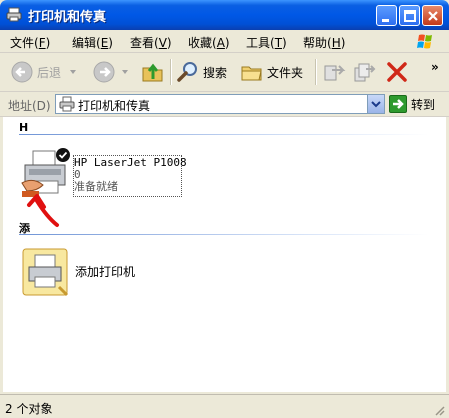 Image resolution: width=449 pixels, height=418 pixels. I want to click on close-icon, so click(433, 16).